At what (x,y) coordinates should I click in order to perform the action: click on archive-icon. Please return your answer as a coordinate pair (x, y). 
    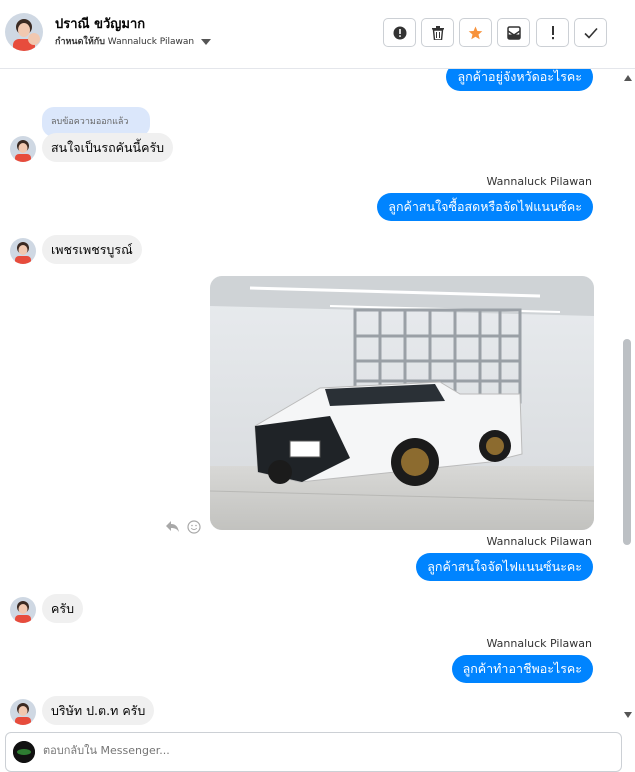
    Looking at the image, I should click on (513, 32).